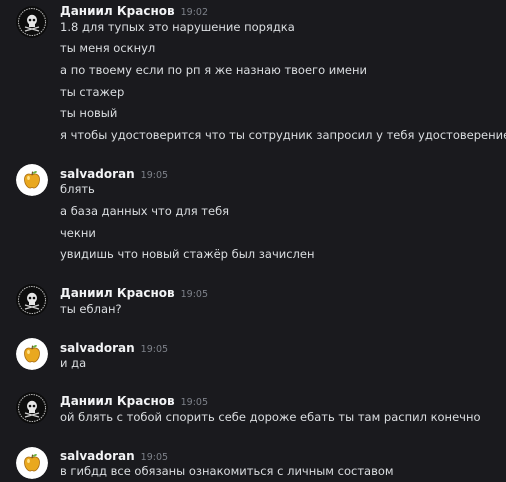  What do you see at coordinates (89, 113) in the screenshot?
I see `message-text: ты новый` at bounding box center [89, 113].